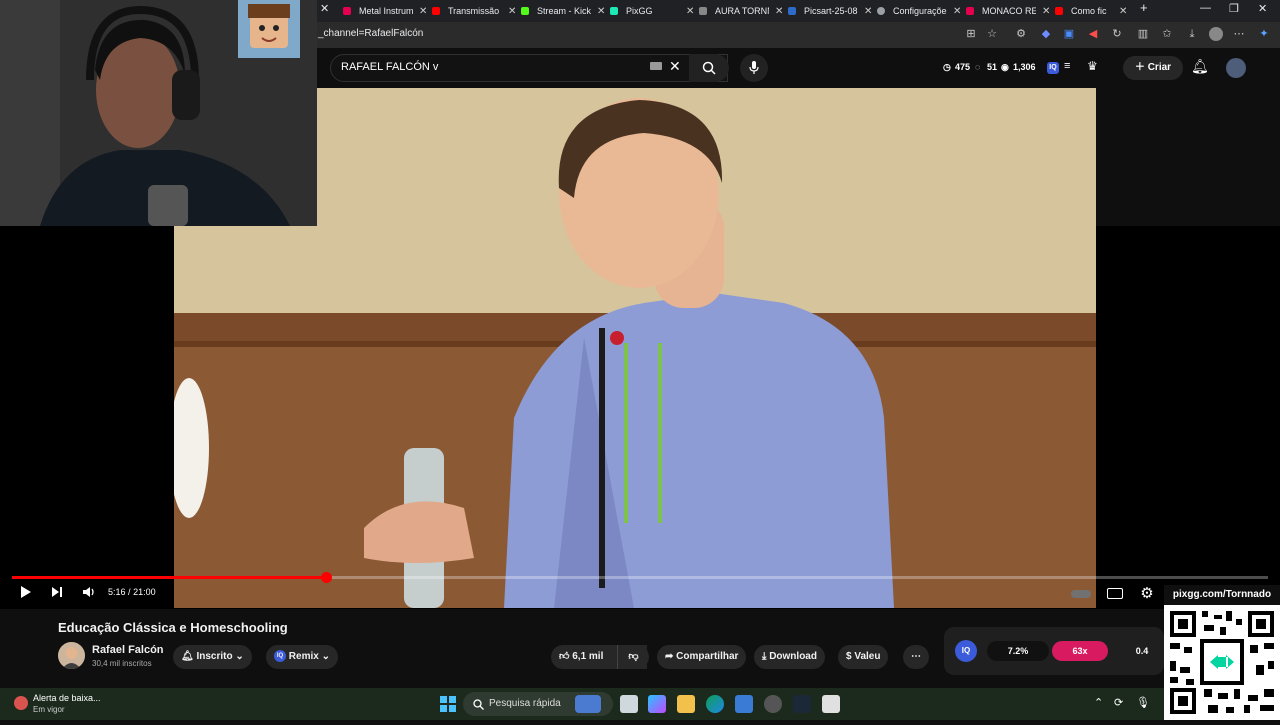 This screenshot has height=725, width=1280. Describe the element at coordinates (1143, 34) in the screenshot. I see `split-icon: ▥` at that location.